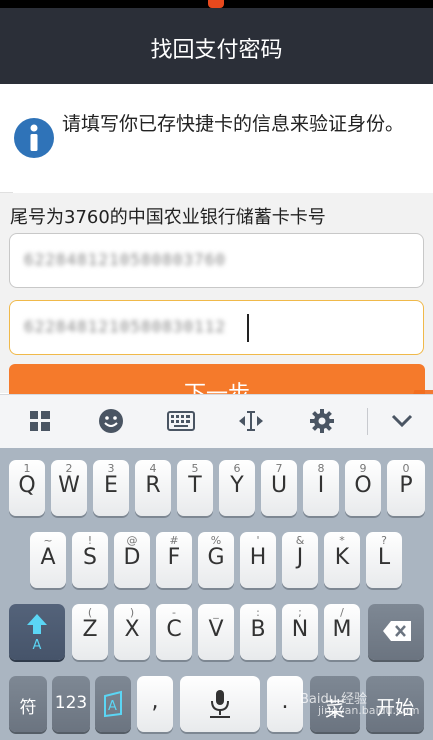 Image resolution: width=433 pixels, height=740 pixels. I want to click on key-j: & J, so click(300, 560).